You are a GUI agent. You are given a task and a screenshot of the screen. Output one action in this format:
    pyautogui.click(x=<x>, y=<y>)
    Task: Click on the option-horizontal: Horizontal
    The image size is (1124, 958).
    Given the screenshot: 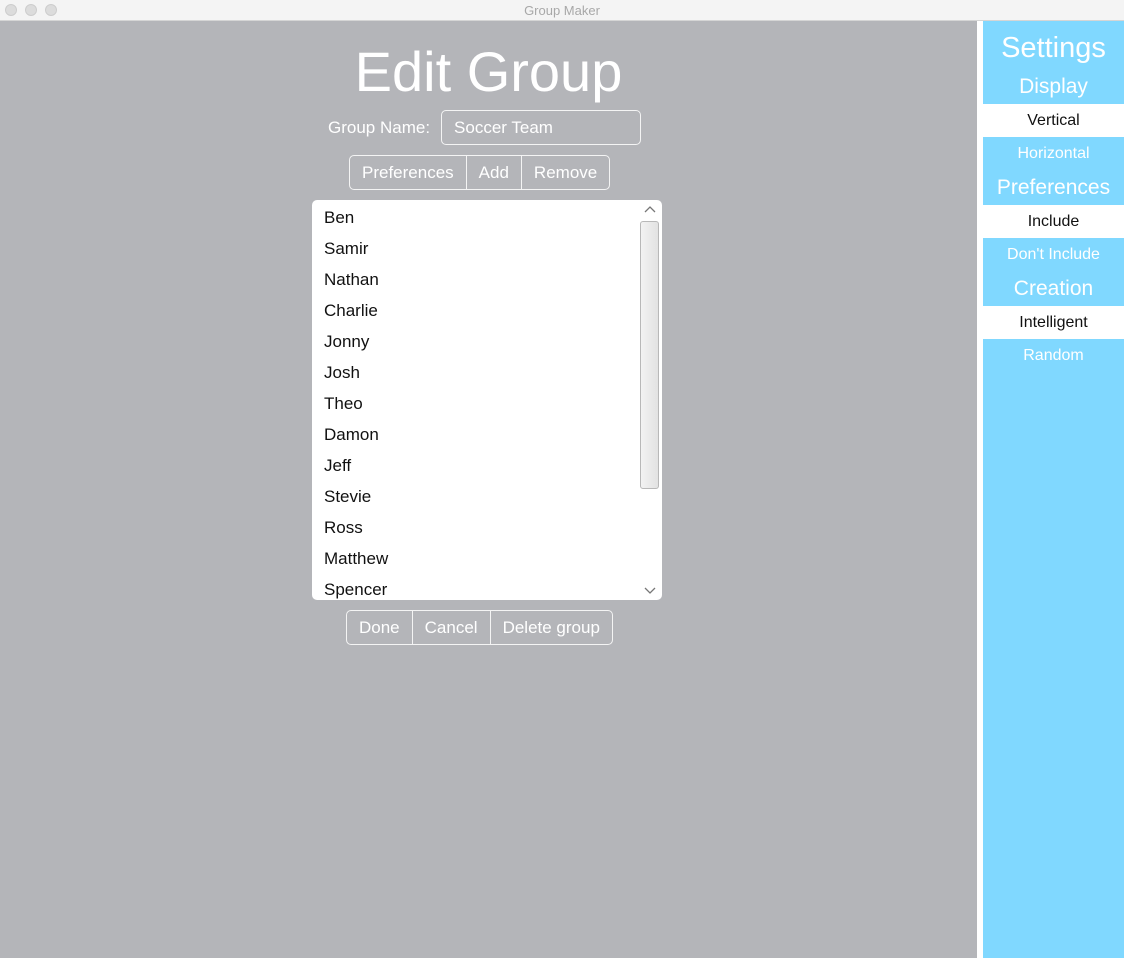 What is the action you would take?
    pyautogui.click(x=1053, y=153)
    